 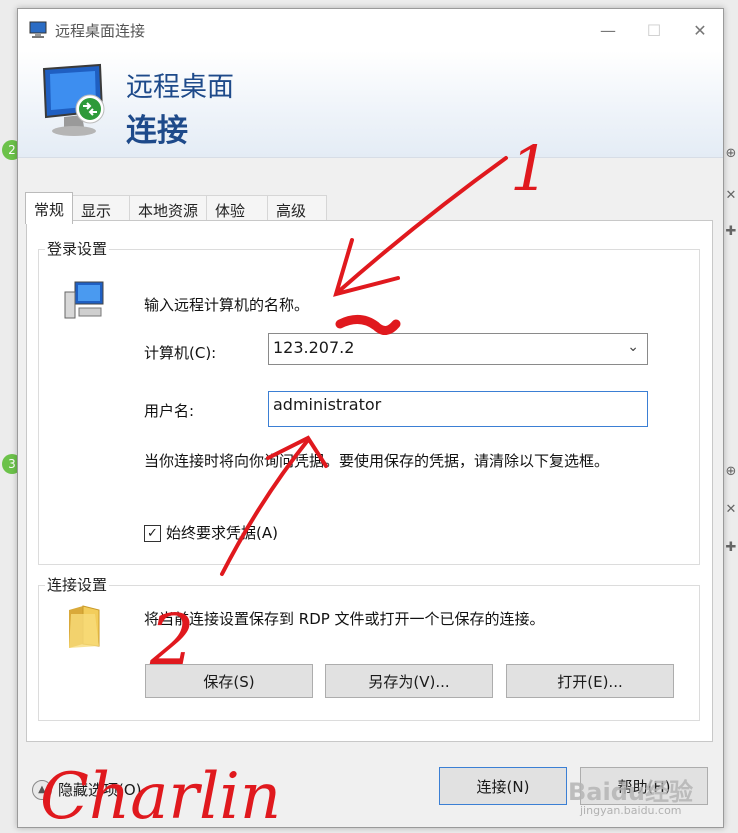 What do you see at coordinates (654, 30) in the screenshot?
I see `maximize-button: ☐` at bounding box center [654, 30].